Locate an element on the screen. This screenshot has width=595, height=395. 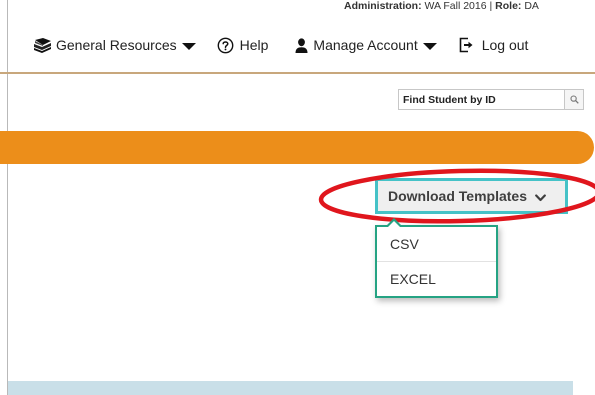
role-value: DA is located at coordinates (531, 6).